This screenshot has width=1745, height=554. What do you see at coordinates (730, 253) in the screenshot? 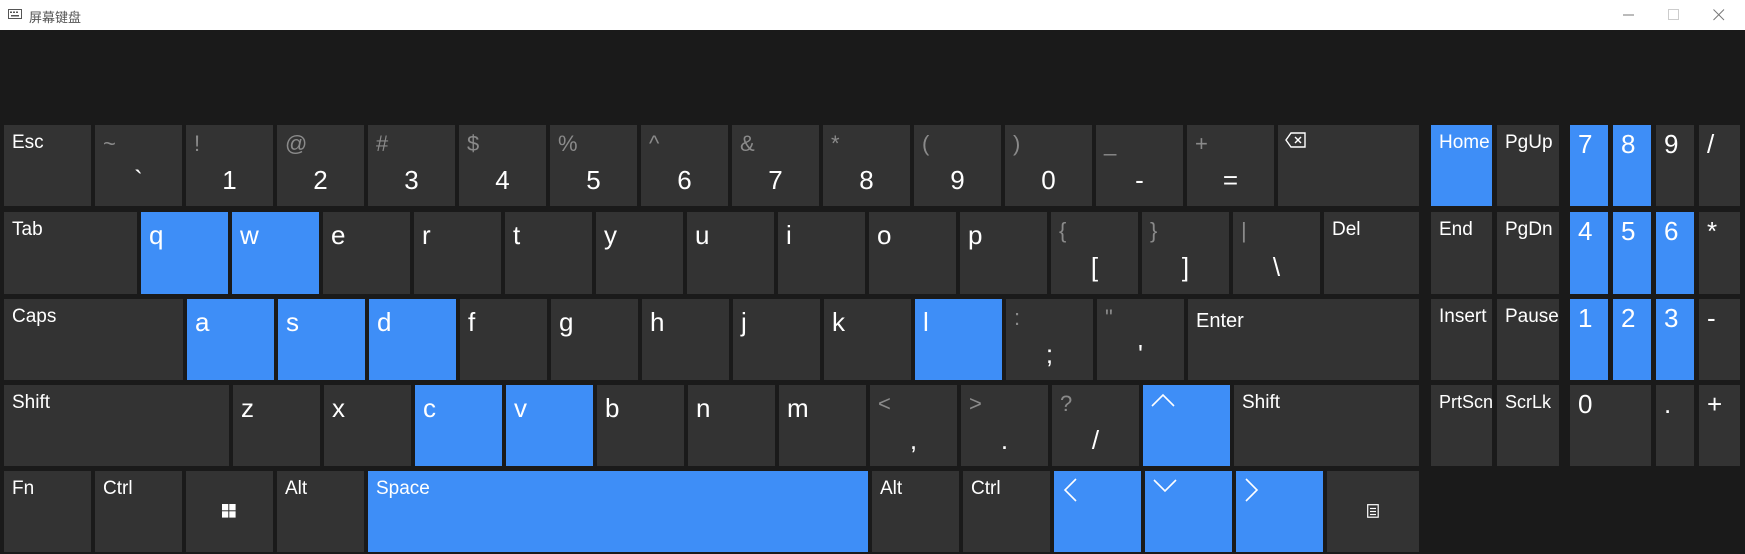
I see `key-u: u` at bounding box center [730, 253].